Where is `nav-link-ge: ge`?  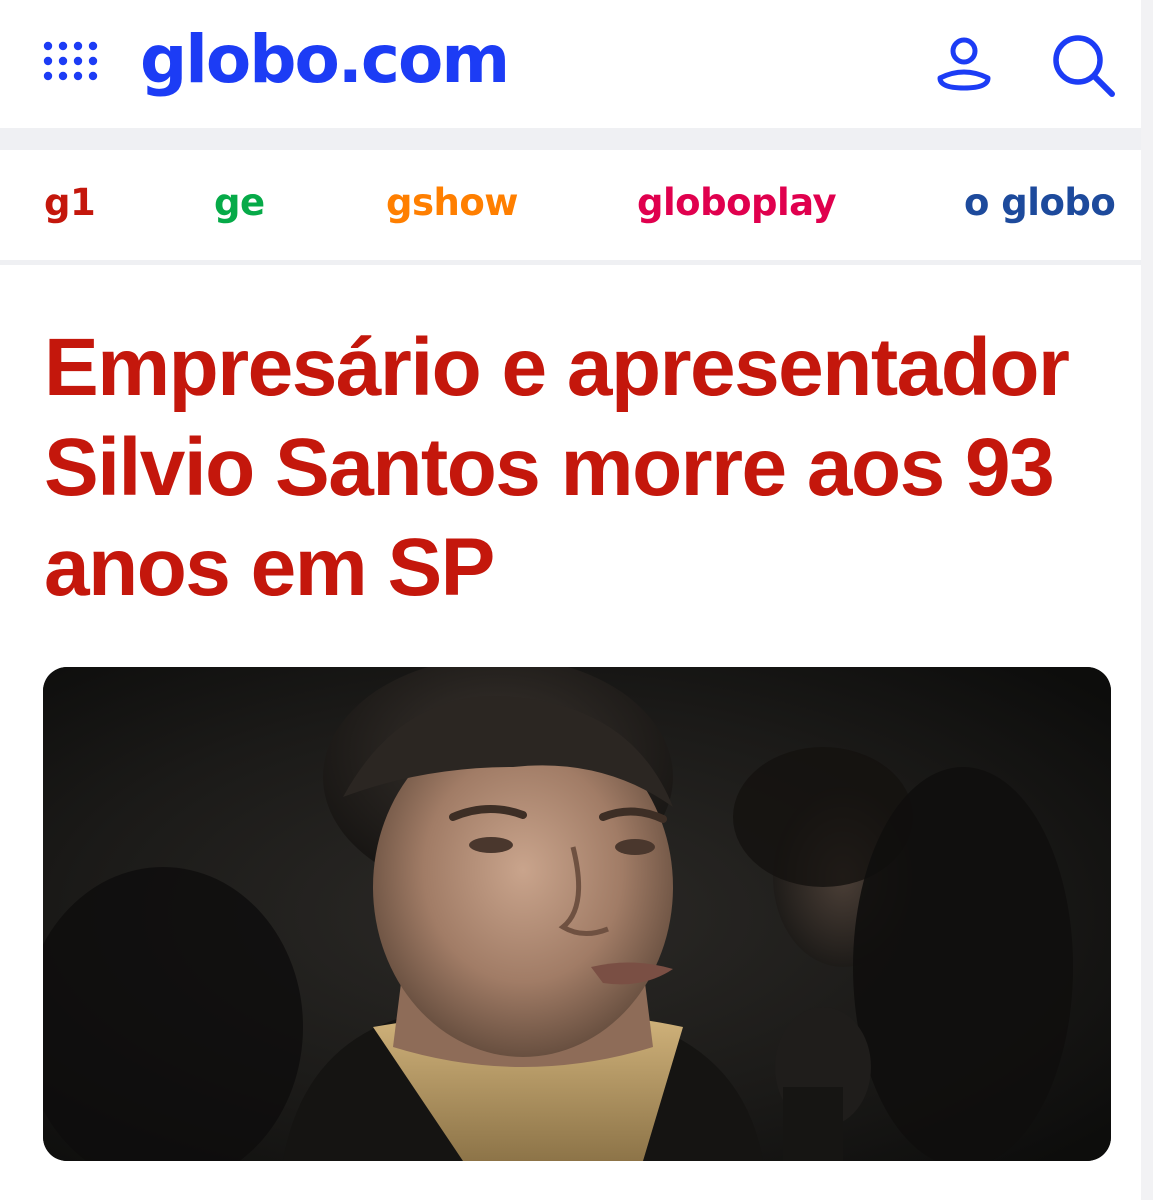
nav-link-ge: ge is located at coordinates (239, 203).